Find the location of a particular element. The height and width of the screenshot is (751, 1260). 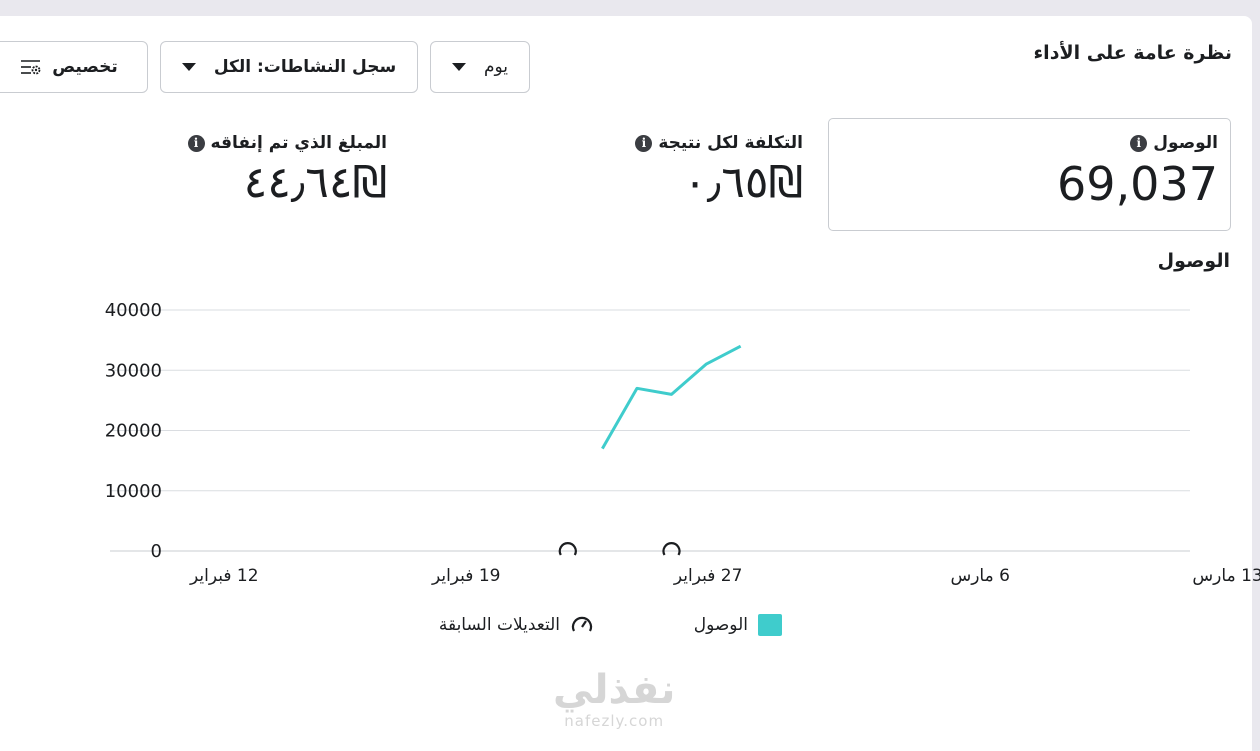

cost-per-result-label: التكلفة لكل نتيجة is located at coordinates (730, 143).